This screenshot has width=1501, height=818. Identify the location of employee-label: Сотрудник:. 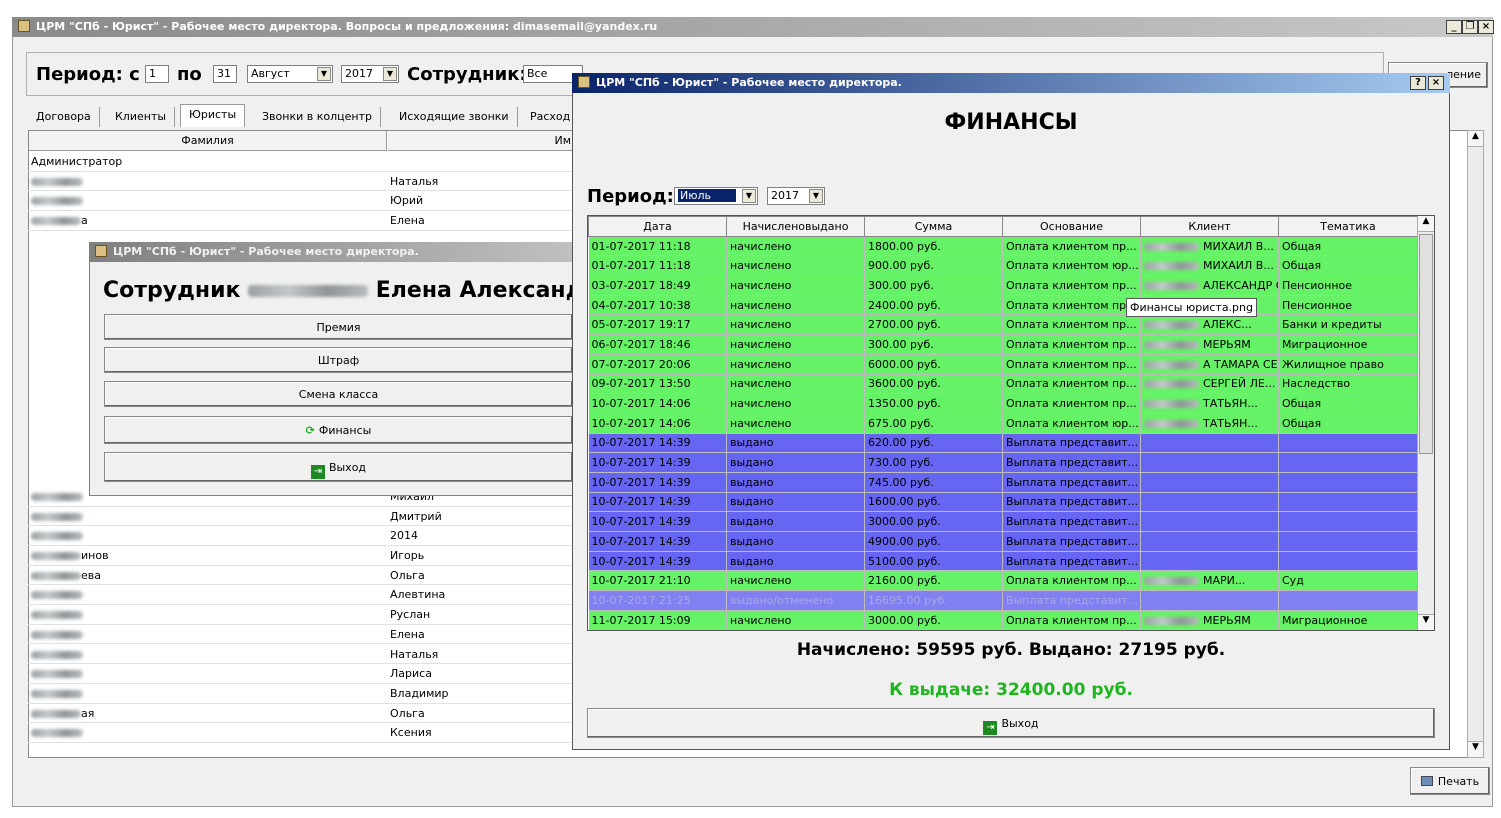
(467, 74).